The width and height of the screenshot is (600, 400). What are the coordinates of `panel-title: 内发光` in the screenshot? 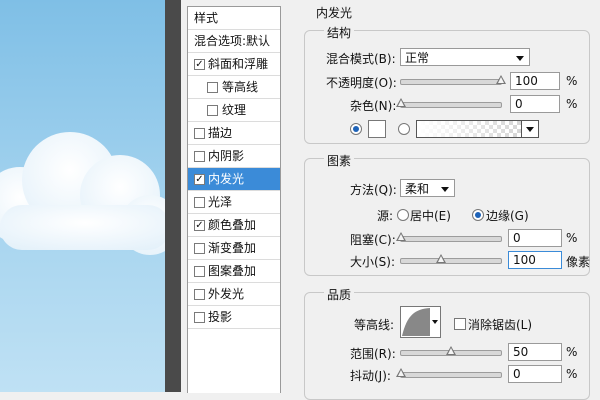 It's located at (334, 13).